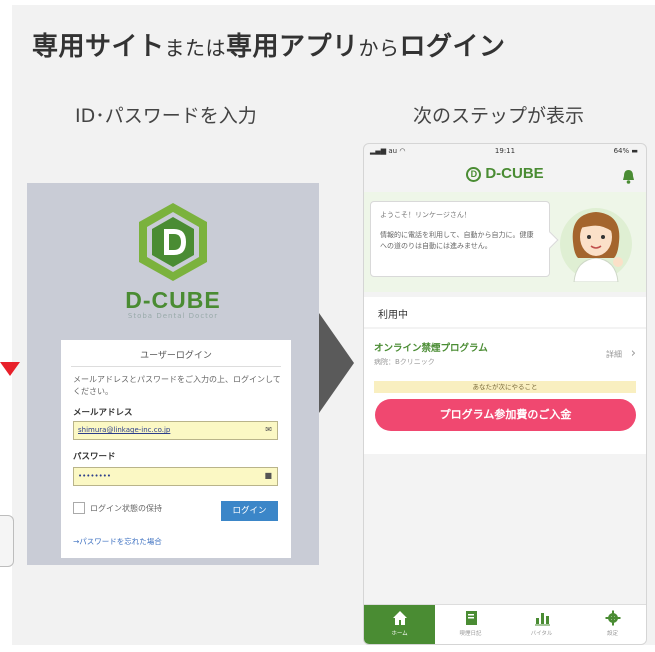 This screenshot has height=652, width=655. What do you see at coordinates (474, 174) in the screenshot?
I see `logo-ring-icon: D` at bounding box center [474, 174].